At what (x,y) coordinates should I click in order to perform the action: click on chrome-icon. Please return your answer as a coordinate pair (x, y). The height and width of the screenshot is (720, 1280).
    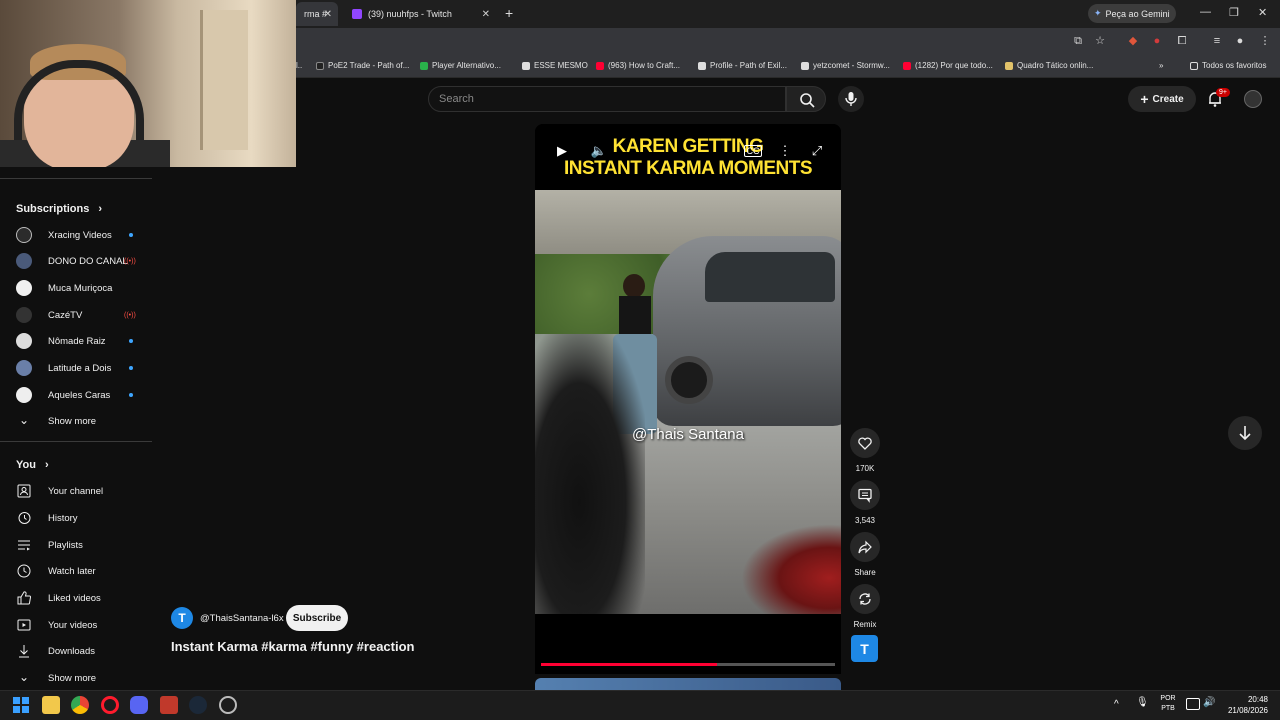
    Looking at the image, I should click on (80, 705).